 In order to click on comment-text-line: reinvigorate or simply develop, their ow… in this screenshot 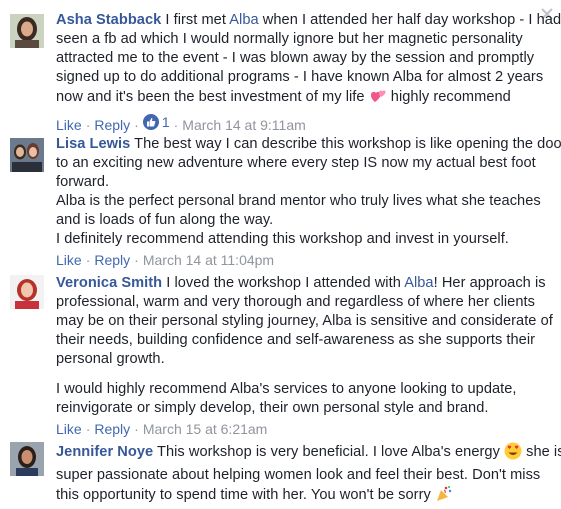, I will do `click(272, 408)`.